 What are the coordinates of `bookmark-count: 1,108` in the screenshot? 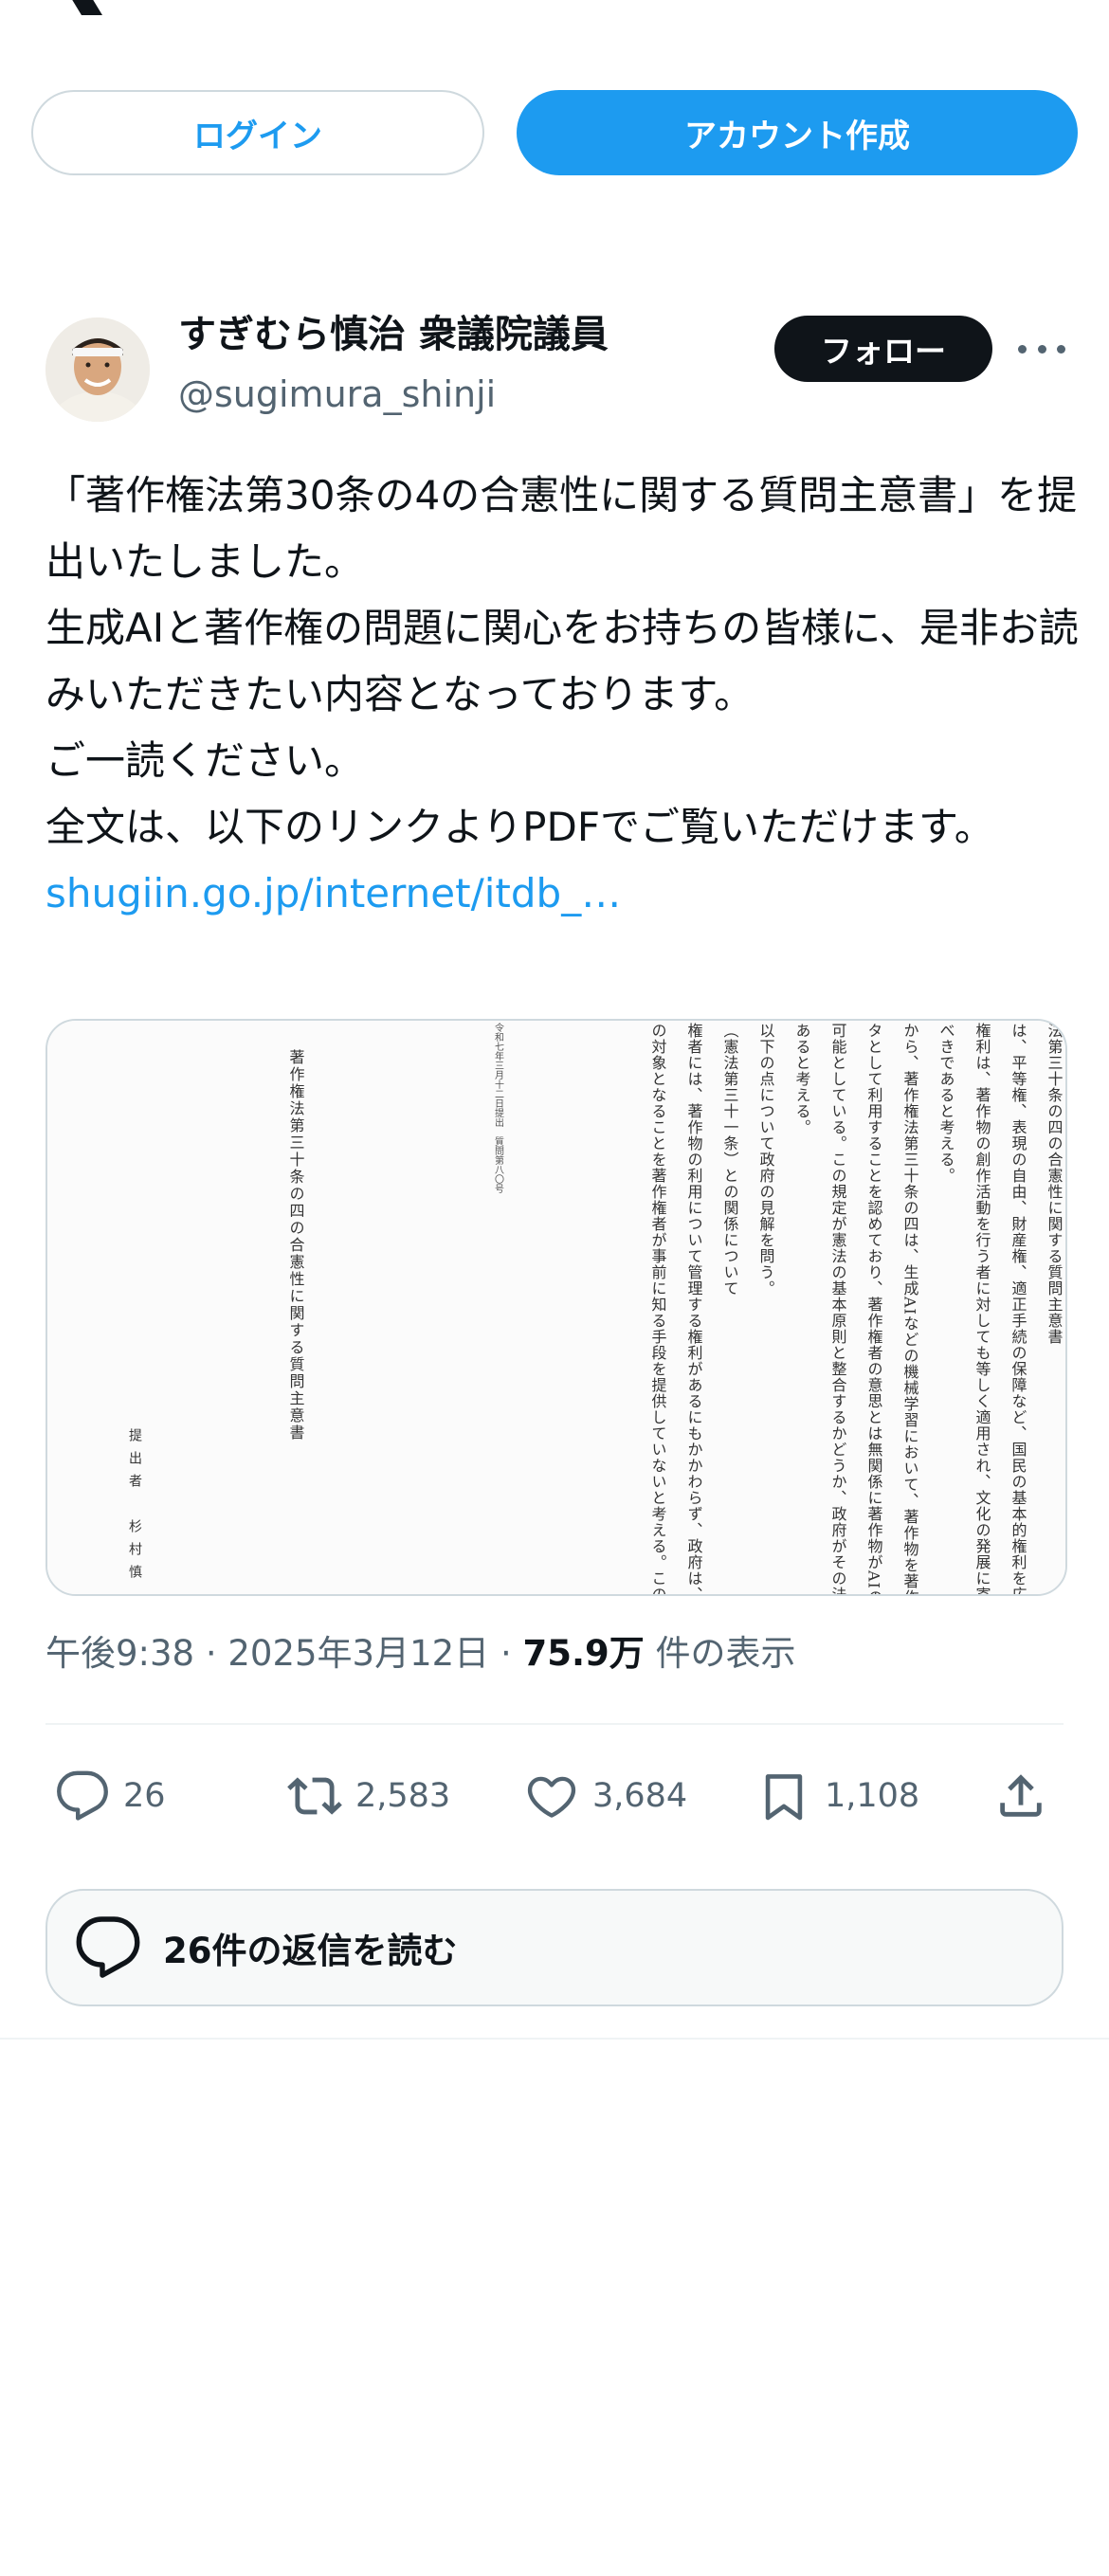 It's located at (872, 1796).